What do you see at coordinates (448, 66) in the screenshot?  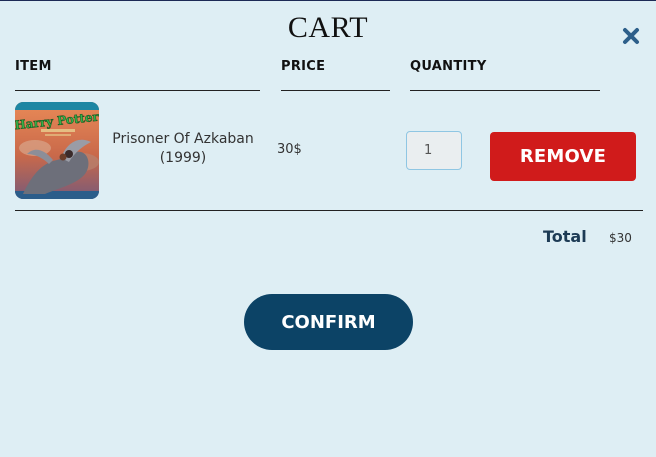 I see `column-header-quantity: QUANTITY` at bounding box center [448, 66].